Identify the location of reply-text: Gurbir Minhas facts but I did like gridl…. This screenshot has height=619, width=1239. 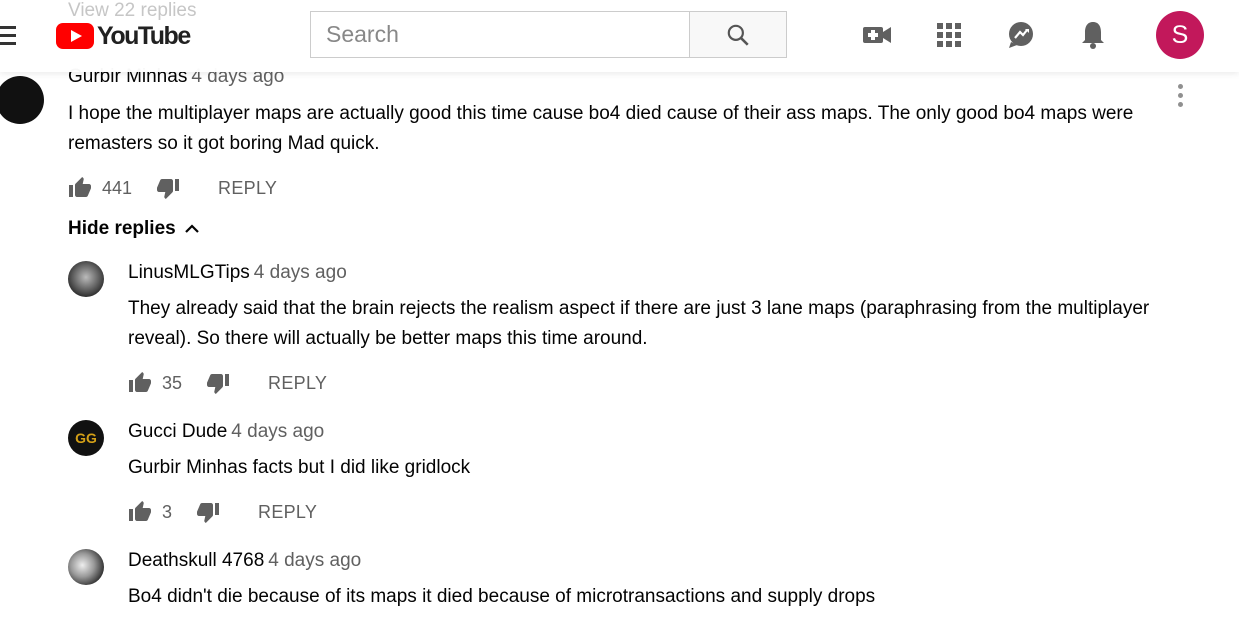
(299, 467).